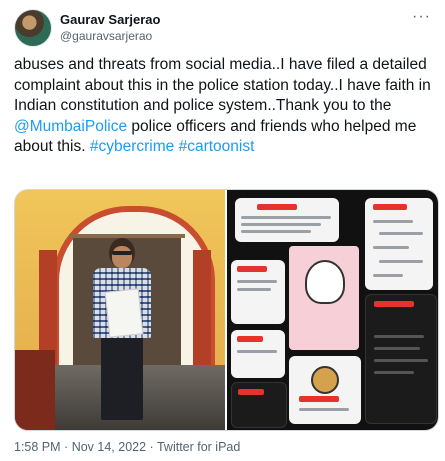 This screenshot has height=461, width=445. Describe the element at coordinates (70, 126) in the screenshot. I see `mention-link: @MumbaiPolice` at that location.